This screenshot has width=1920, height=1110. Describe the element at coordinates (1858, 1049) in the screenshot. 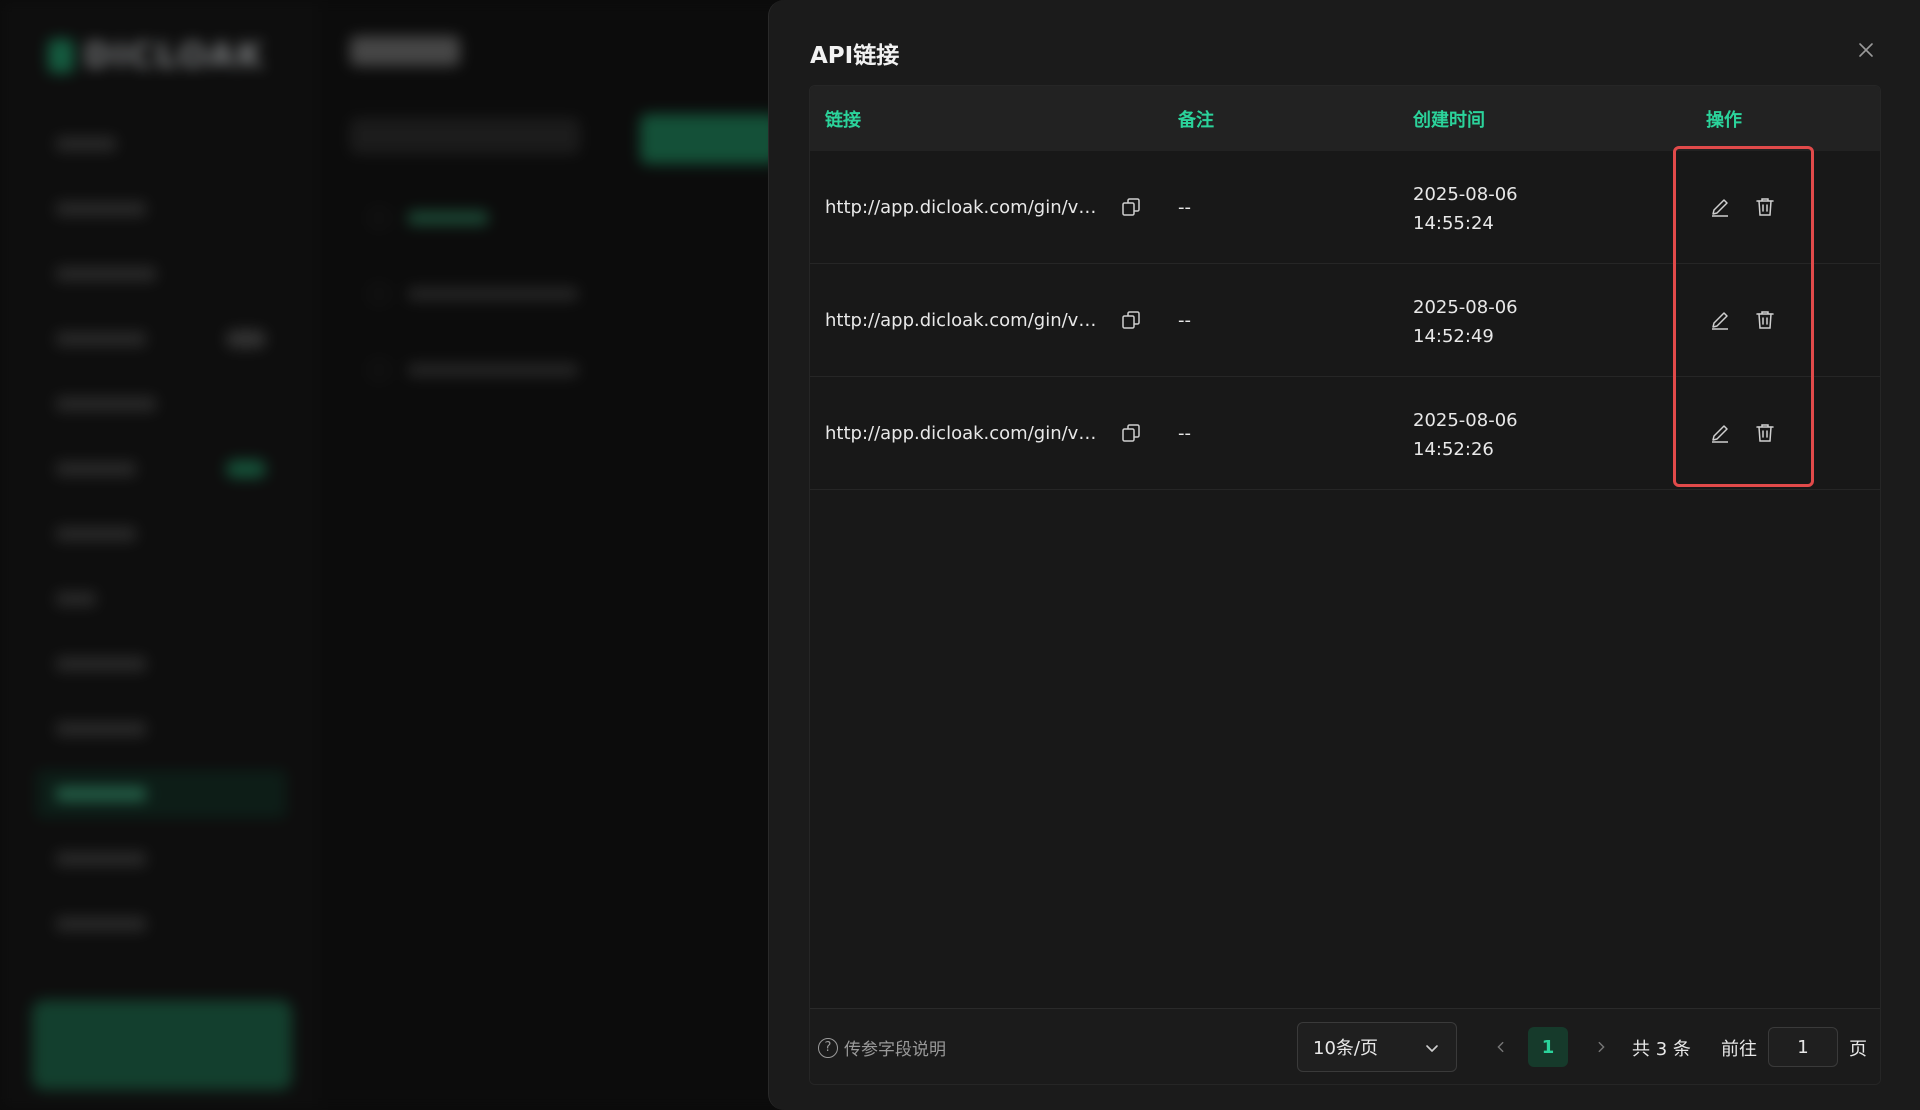

I see `goto-suffix: 页` at that location.